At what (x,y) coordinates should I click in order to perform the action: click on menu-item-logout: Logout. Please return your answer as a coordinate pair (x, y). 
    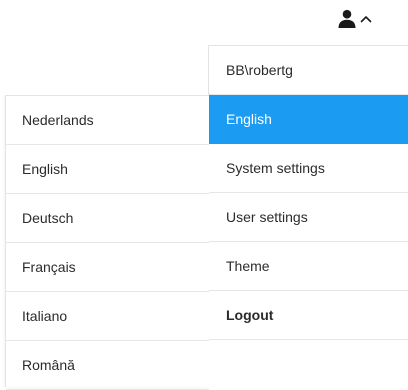
    Looking at the image, I should click on (308, 315).